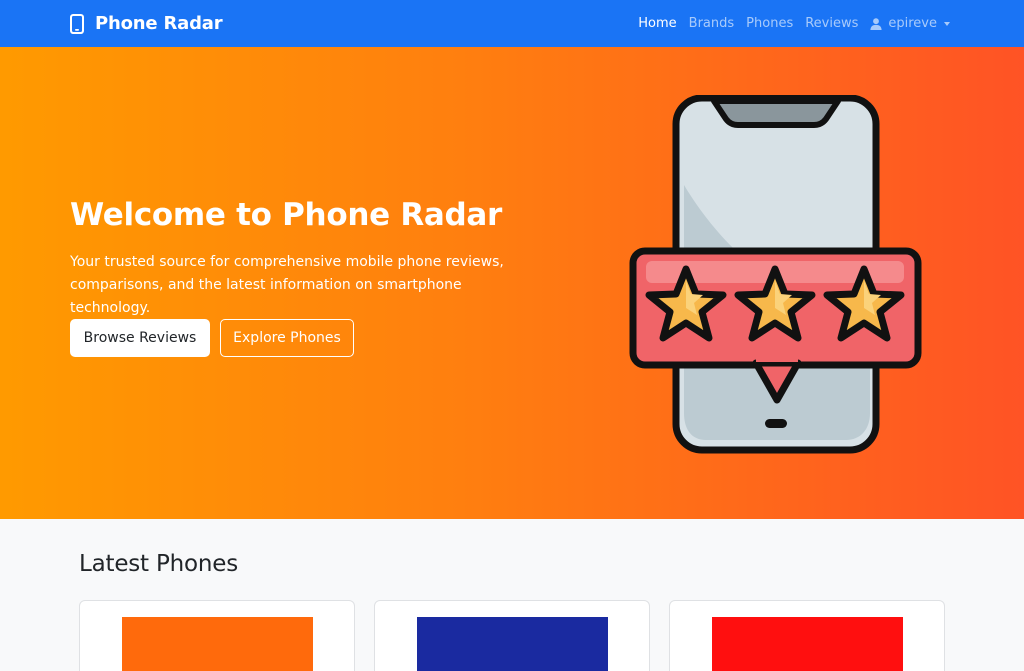 This screenshot has width=1024, height=671. What do you see at coordinates (947, 23) in the screenshot?
I see `caret-down-icon` at bounding box center [947, 23].